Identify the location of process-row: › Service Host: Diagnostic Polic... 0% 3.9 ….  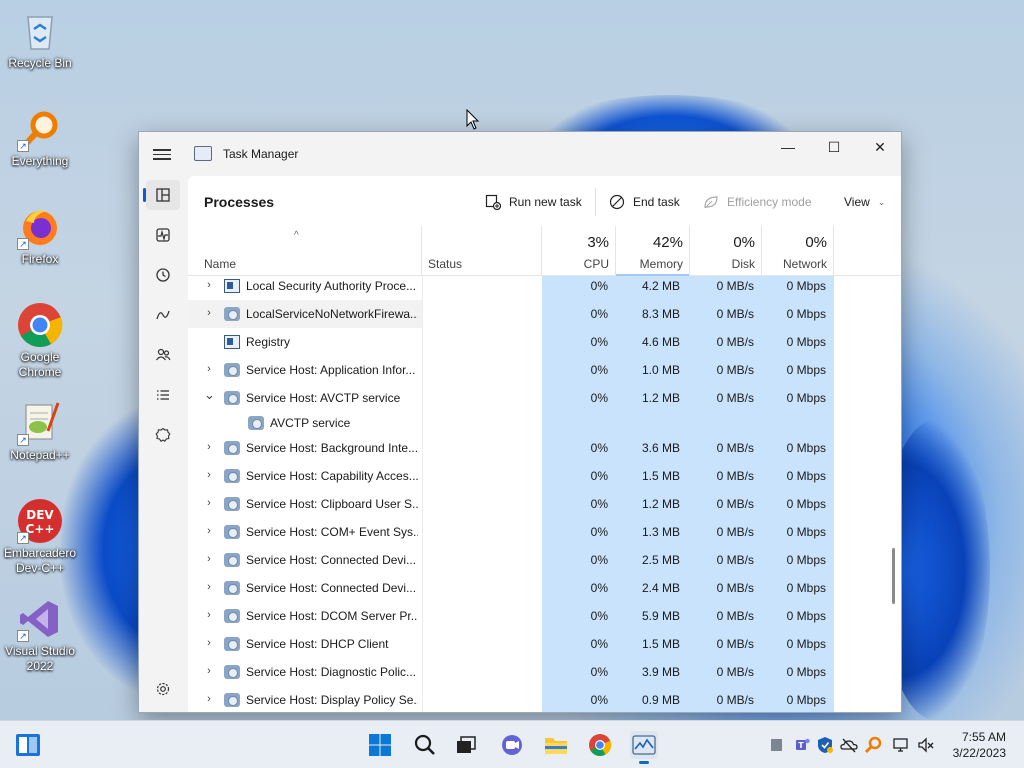
(511, 672).